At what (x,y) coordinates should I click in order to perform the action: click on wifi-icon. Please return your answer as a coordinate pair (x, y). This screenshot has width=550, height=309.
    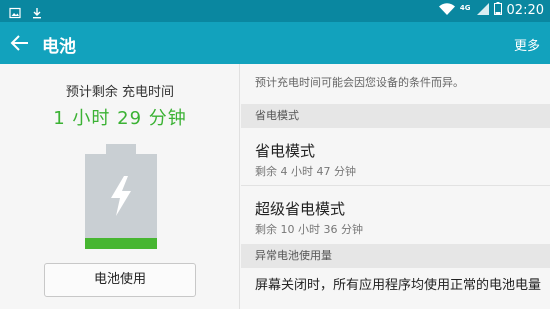
    Looking at the image, I should click on (446, 10).